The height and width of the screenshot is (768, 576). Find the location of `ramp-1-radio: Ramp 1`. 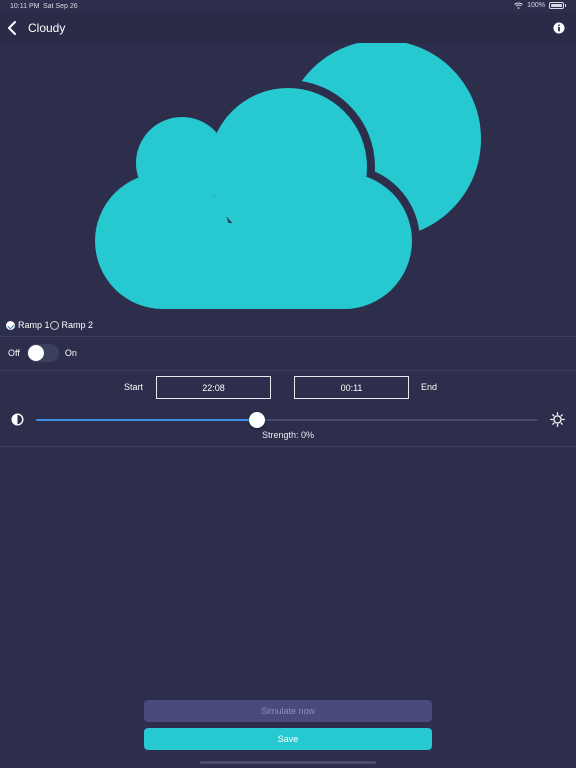

ramp-1-radio: Ramp 1 is located at coordinates (28, 325).